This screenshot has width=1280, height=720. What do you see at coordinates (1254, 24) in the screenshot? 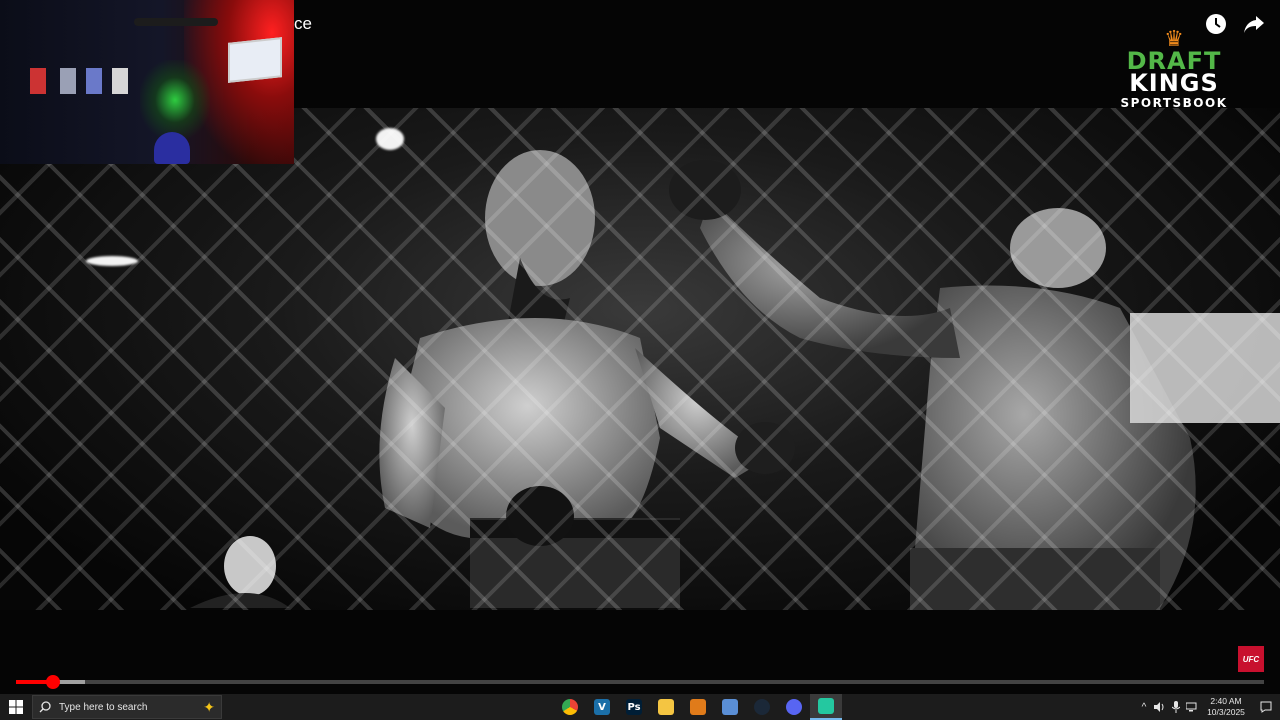
I see `share-icon` at bounding box center [1254, 24].